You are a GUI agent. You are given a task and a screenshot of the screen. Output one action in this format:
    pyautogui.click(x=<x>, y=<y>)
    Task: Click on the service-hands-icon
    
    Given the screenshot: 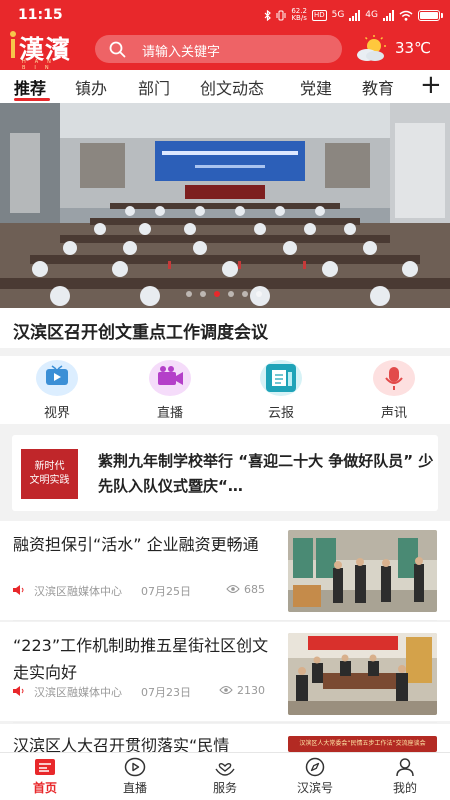 What is the action you would take?
    pyautogui.click(x=225, y=769)
    